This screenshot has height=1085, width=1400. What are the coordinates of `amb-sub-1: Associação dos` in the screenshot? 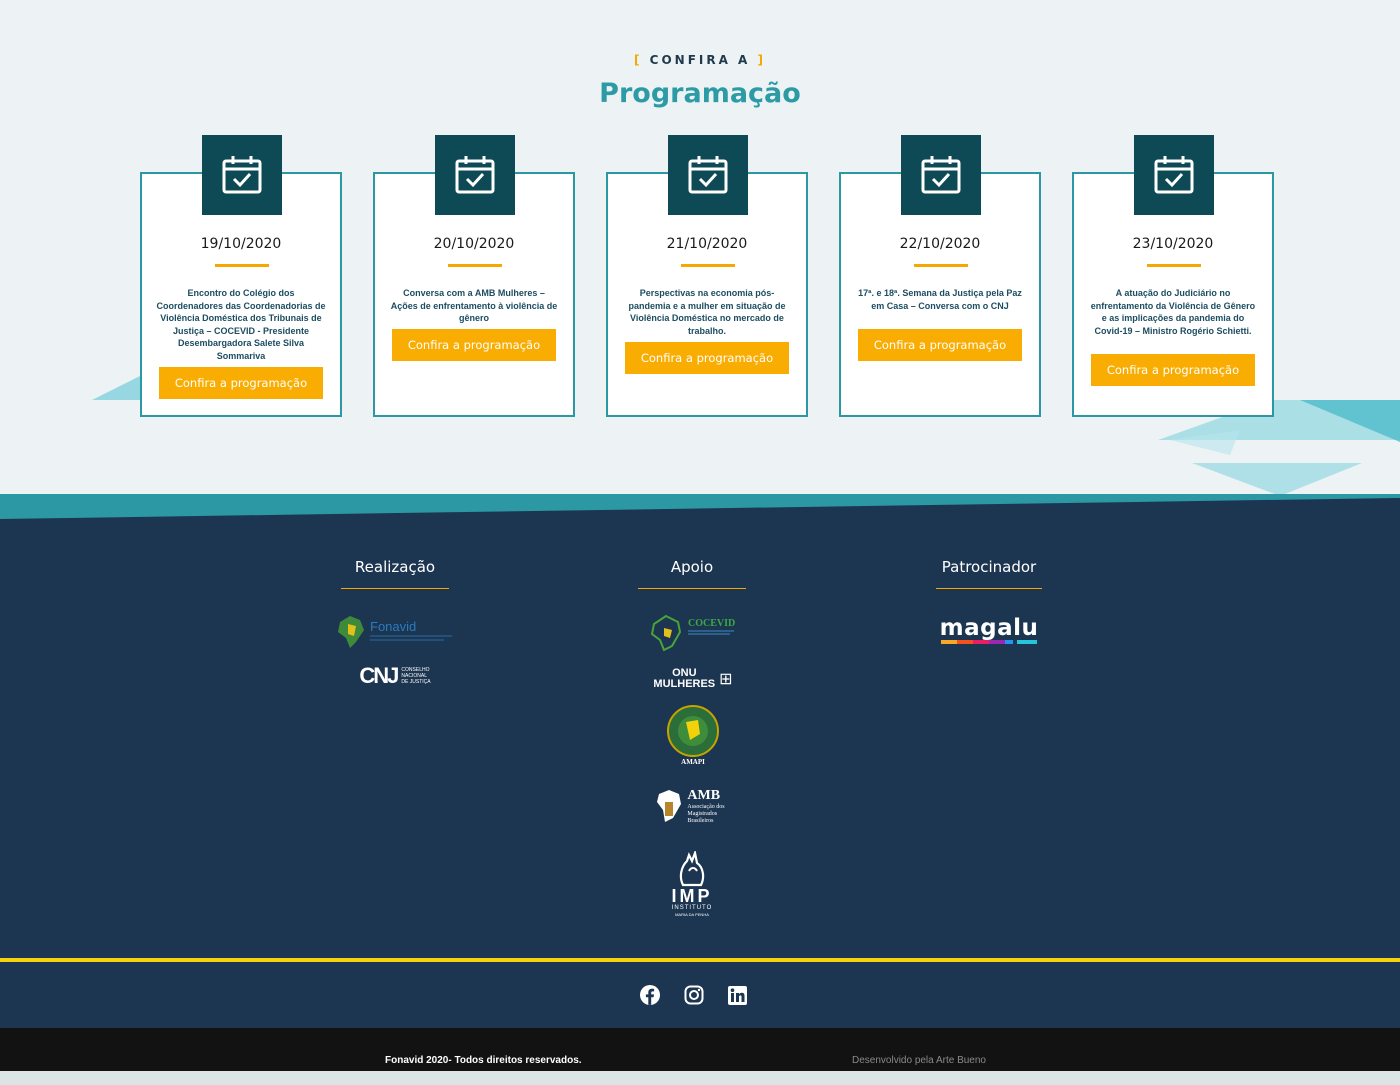 It's located at (706, 806).